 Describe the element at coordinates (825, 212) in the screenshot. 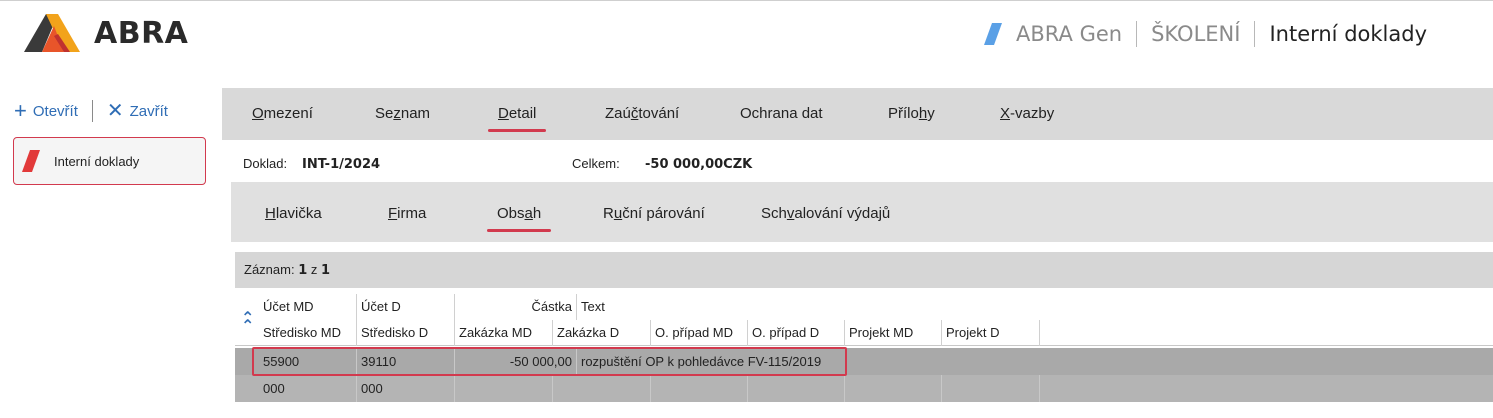

I see `tab-schvalovani-vydaju: Schvalování výdajů` at that location.